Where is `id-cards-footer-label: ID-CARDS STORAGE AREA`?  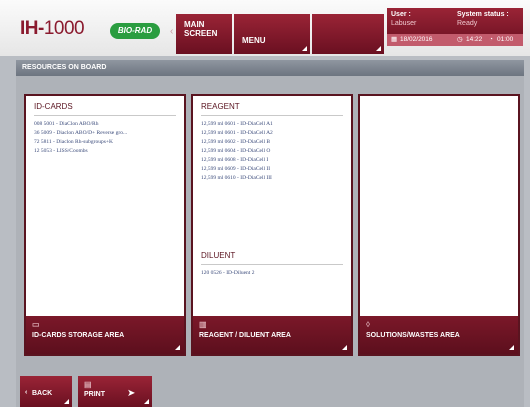
id-cards-footer-label: ID-CARDS STORAGE AREA is located at coordinates (78, 335).